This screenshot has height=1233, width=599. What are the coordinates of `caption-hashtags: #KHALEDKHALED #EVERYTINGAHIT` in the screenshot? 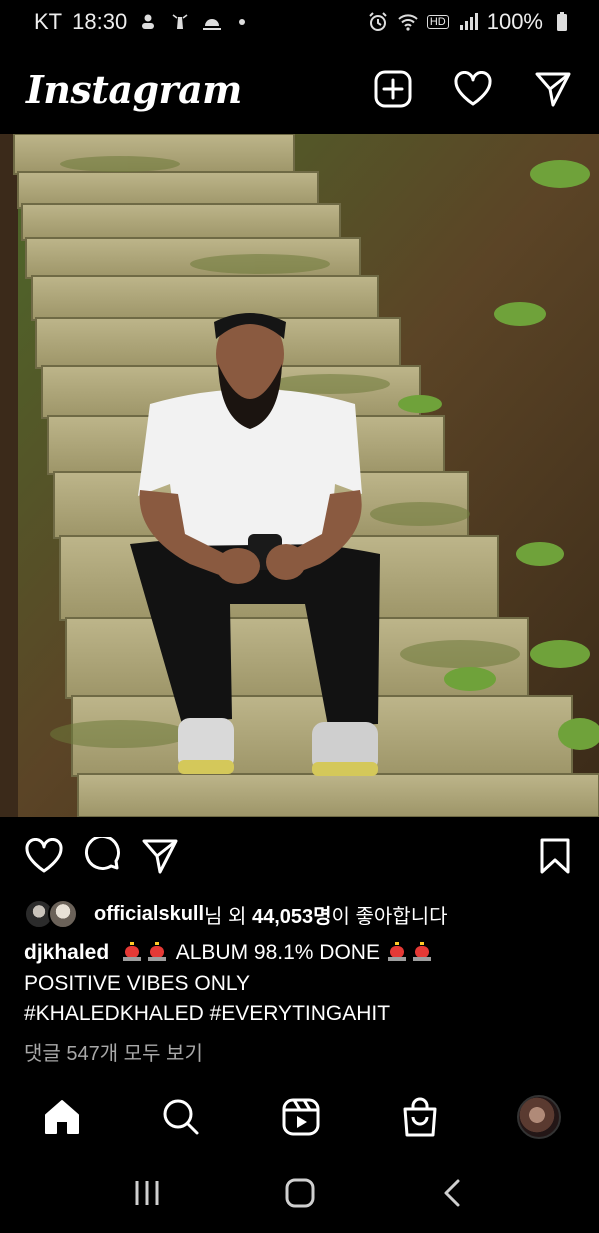 It's located at (304, 1014).